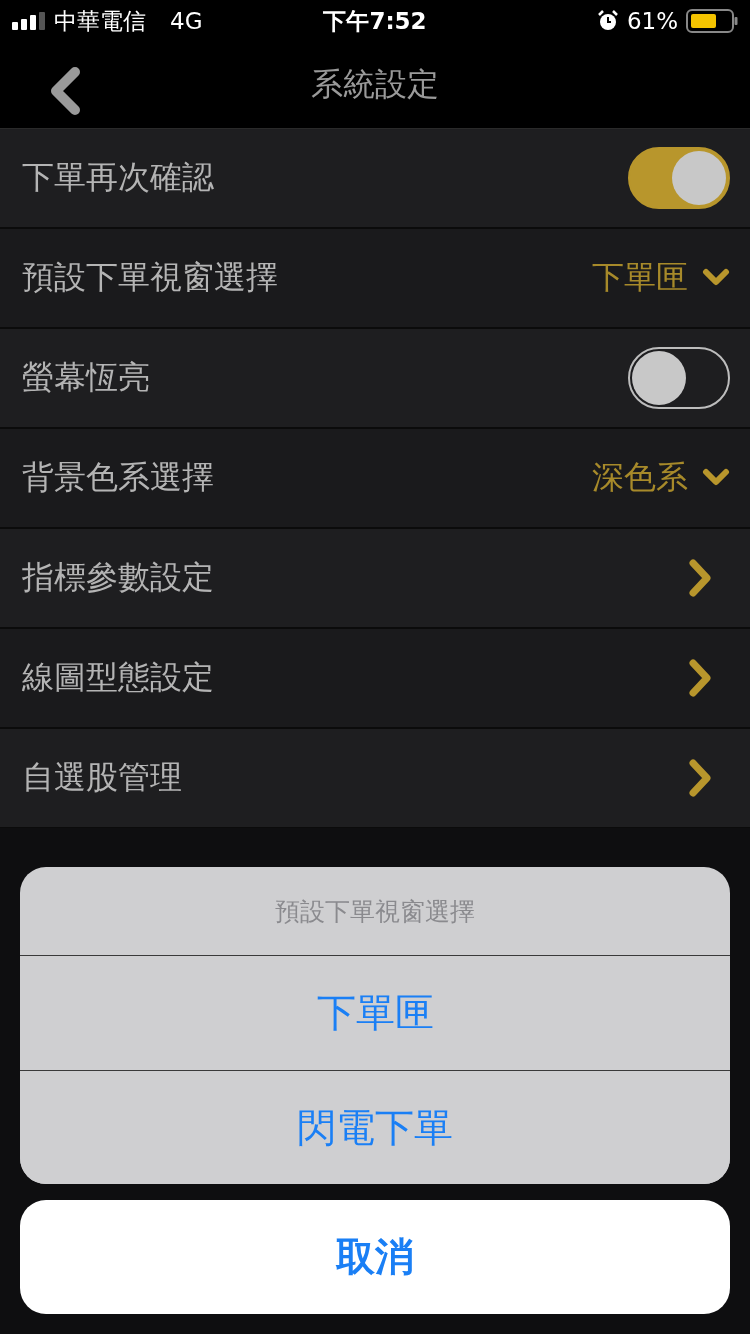 Image resolution: width=750 pixels, height=1334 pixels. Describe the element at coordinates (652, 21) in the screenshot. I see `battery-percent: 61%` at that location.